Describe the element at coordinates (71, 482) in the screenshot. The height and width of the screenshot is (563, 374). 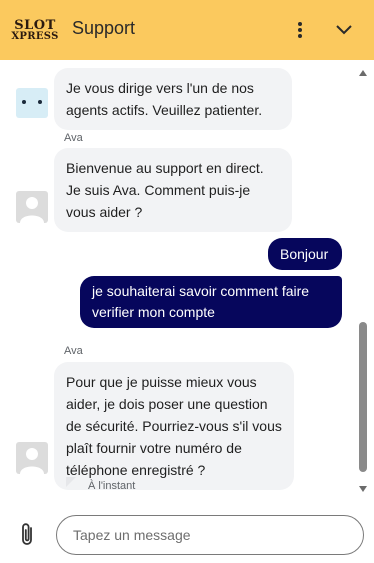
I see `message-tail` at that location.